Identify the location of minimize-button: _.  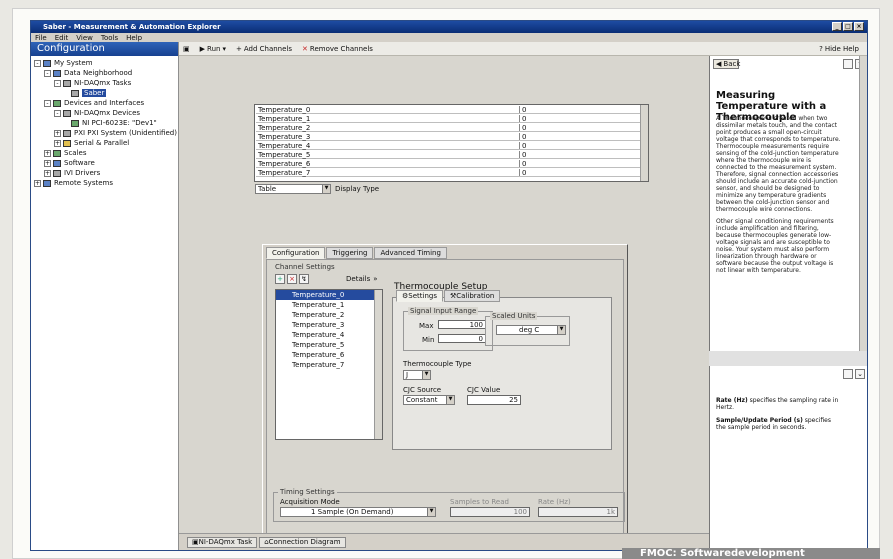
(837, 26).